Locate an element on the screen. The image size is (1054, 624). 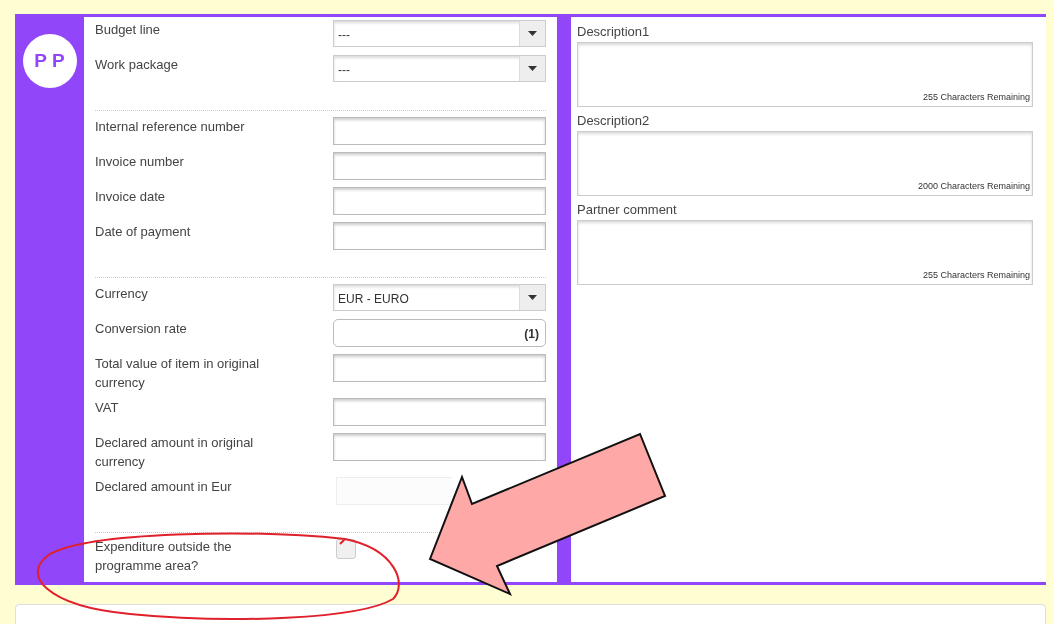
field-label: Declared amount in original currency is located at coordinates (175, 452).